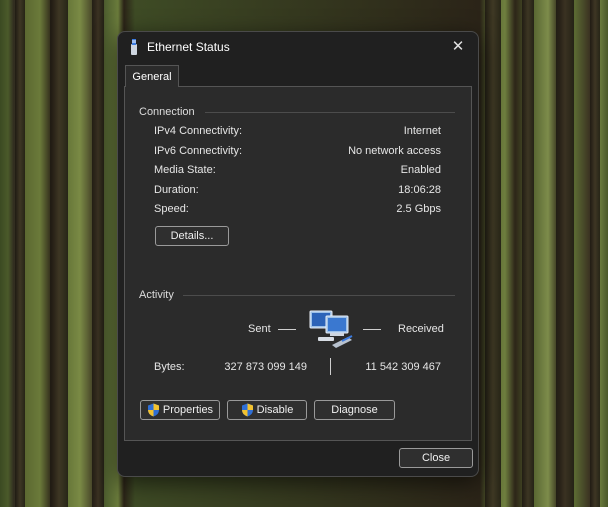  What do you see at coordinates (167, 112) in the screenshot?
I see `connection-group-label: Connection` at bounding box center [167, 112].